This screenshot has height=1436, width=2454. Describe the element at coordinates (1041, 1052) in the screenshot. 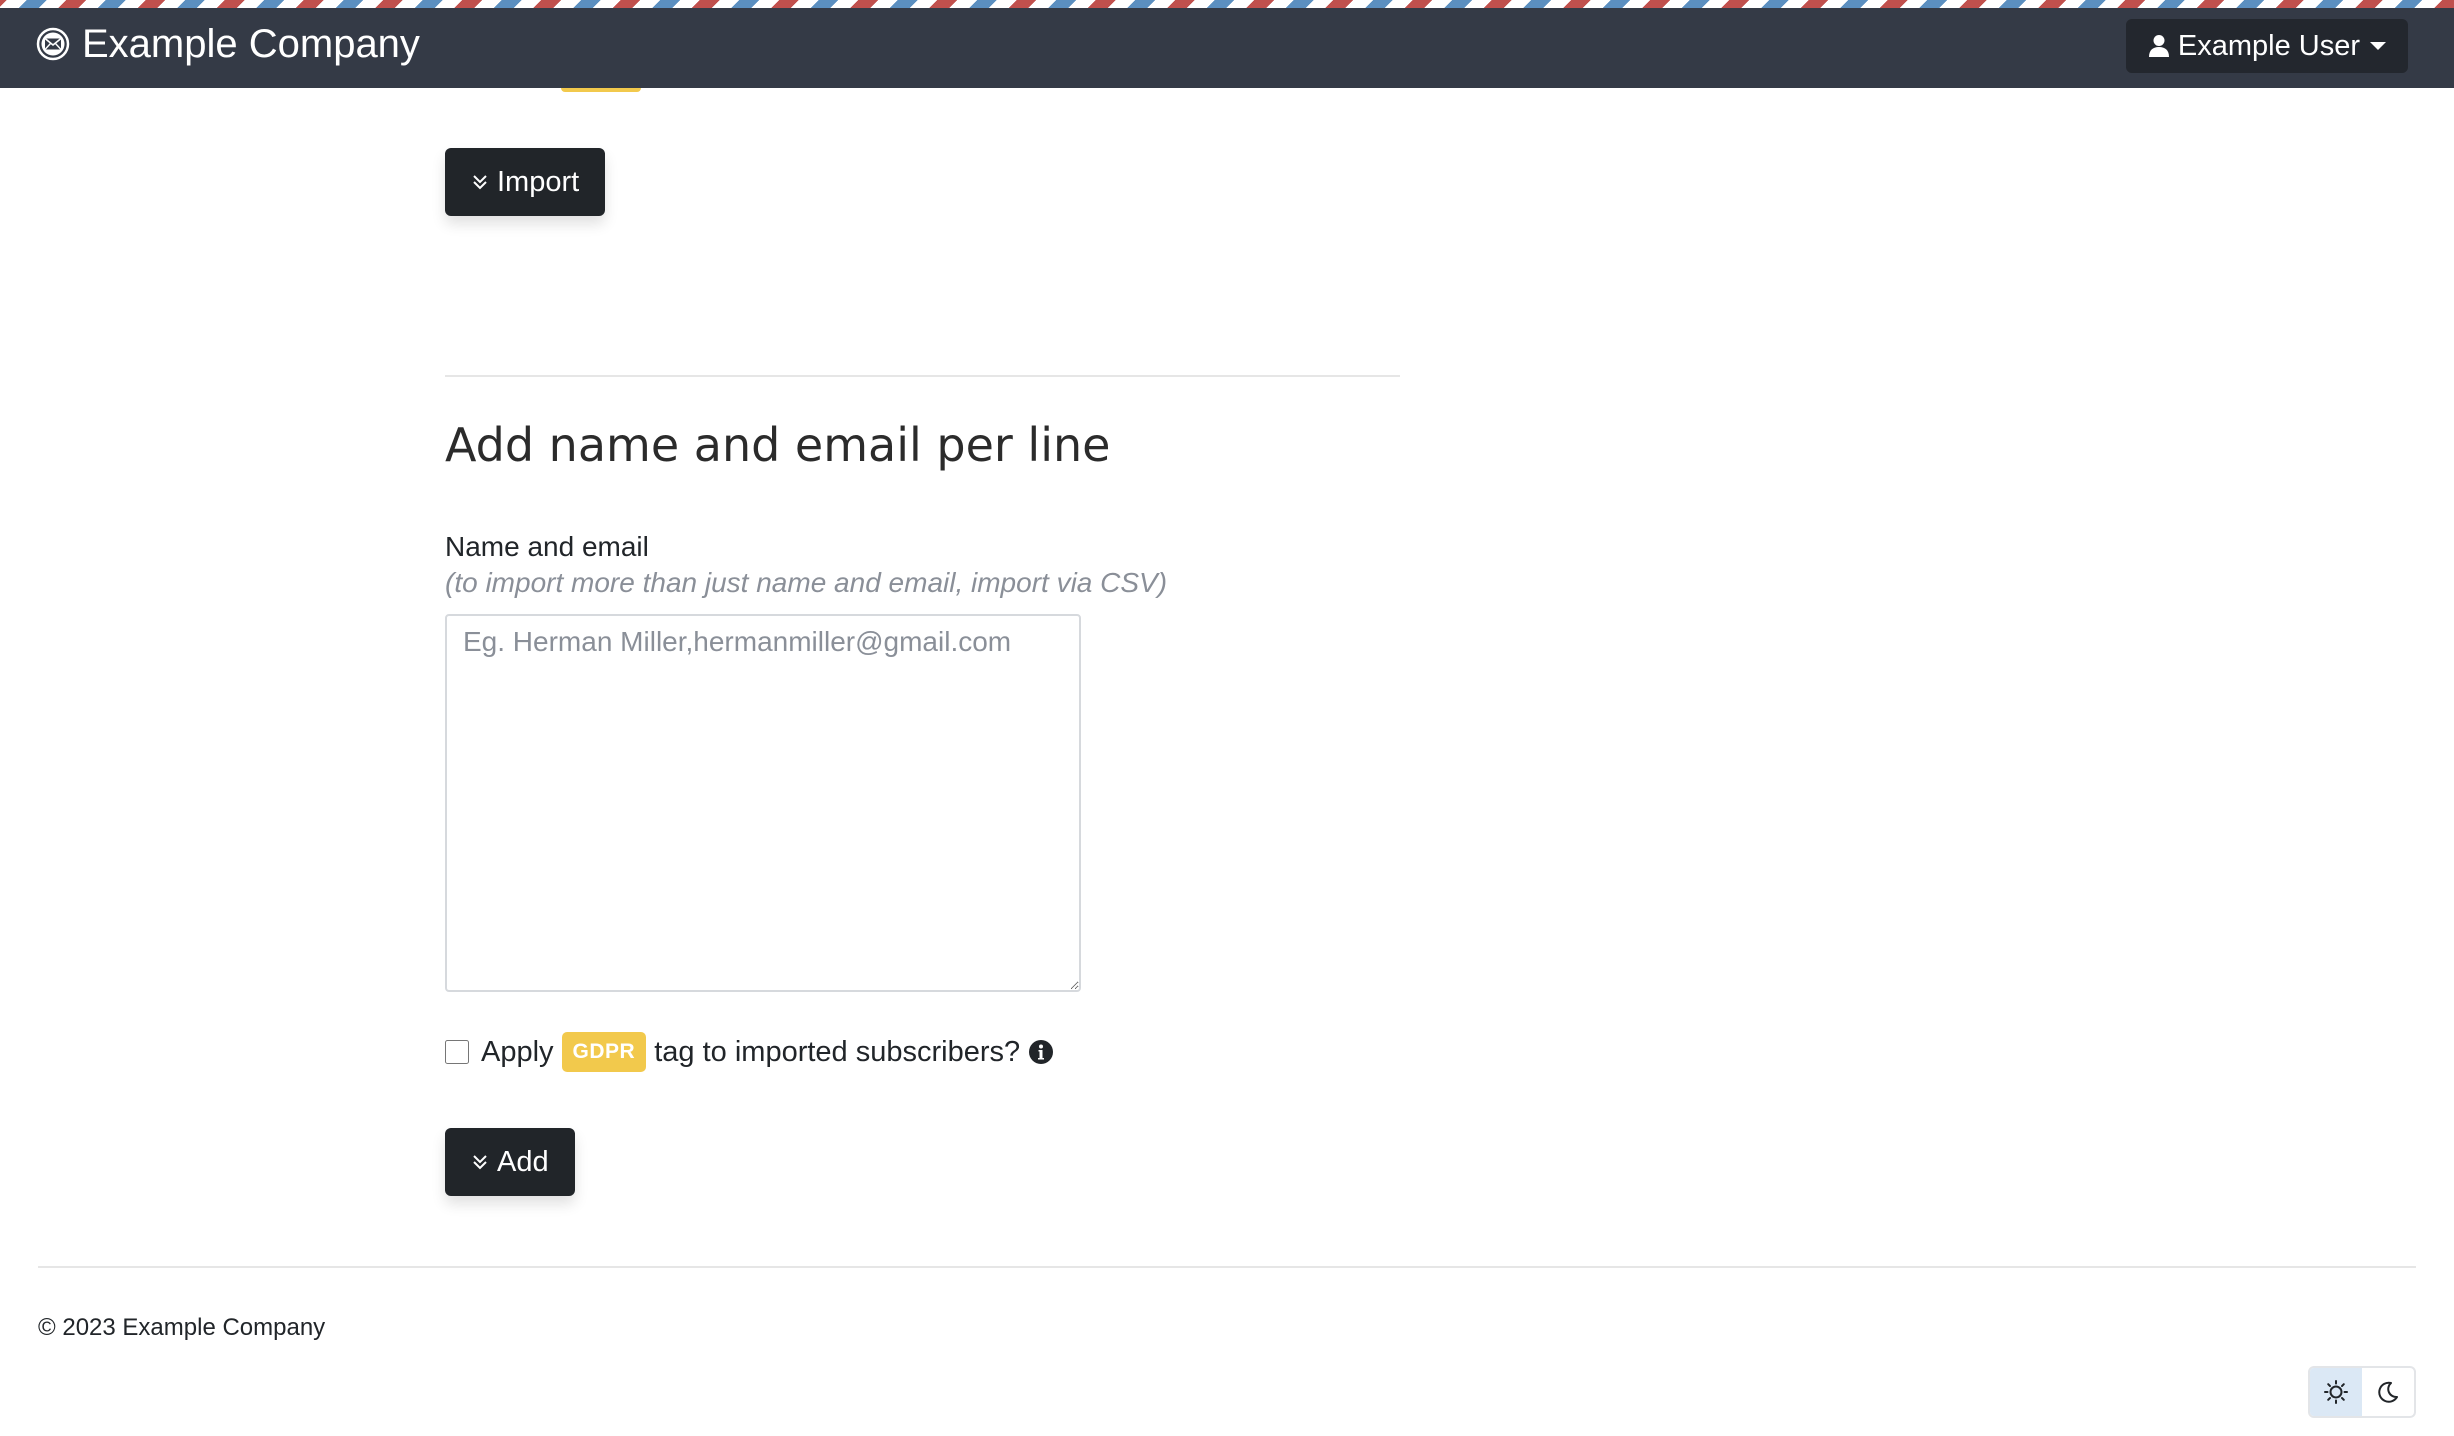

I see `info-circle-icon` at that location.